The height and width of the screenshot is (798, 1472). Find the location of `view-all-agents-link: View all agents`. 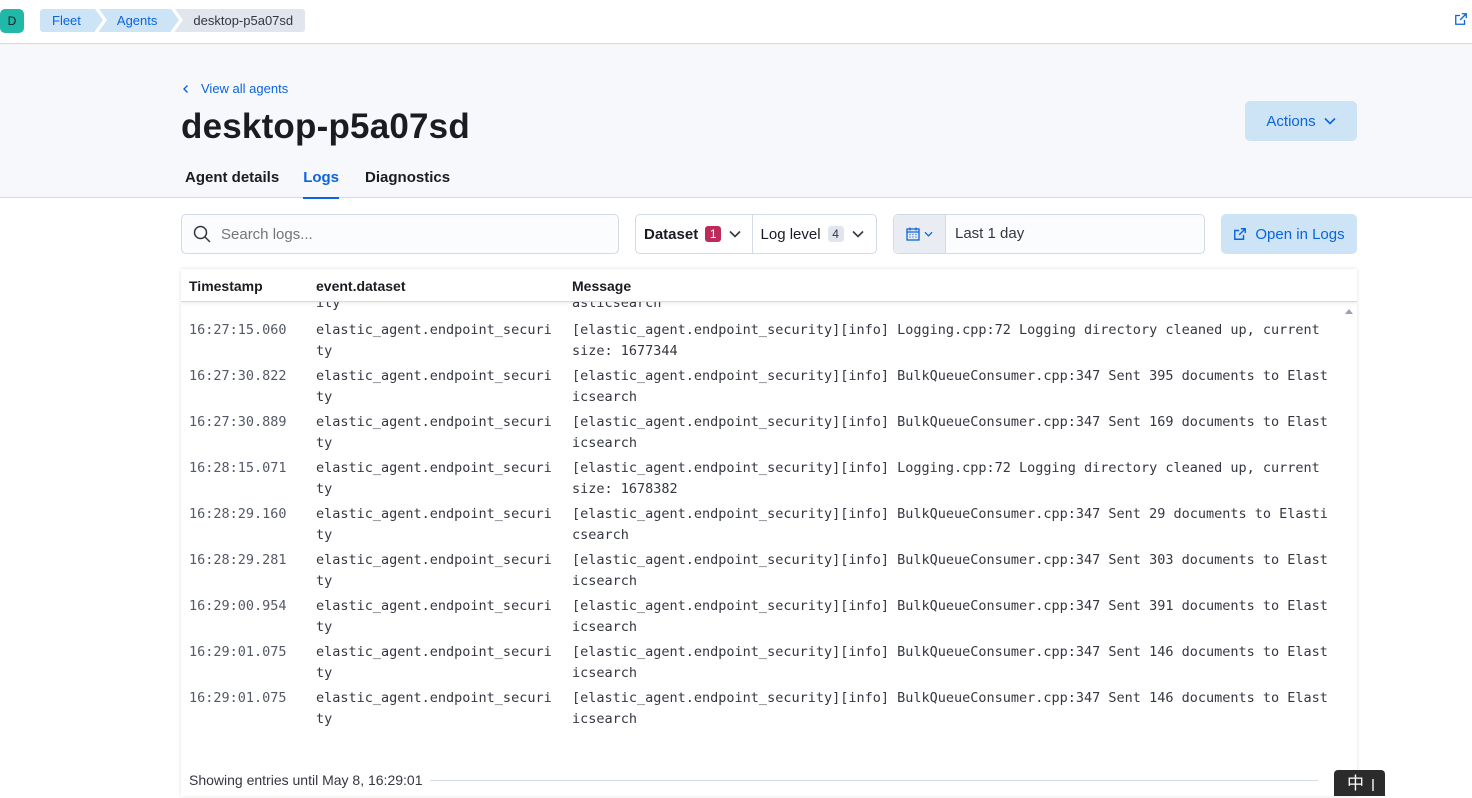

view-all-agents-link: View all agents is located at coordinates (234, 88).